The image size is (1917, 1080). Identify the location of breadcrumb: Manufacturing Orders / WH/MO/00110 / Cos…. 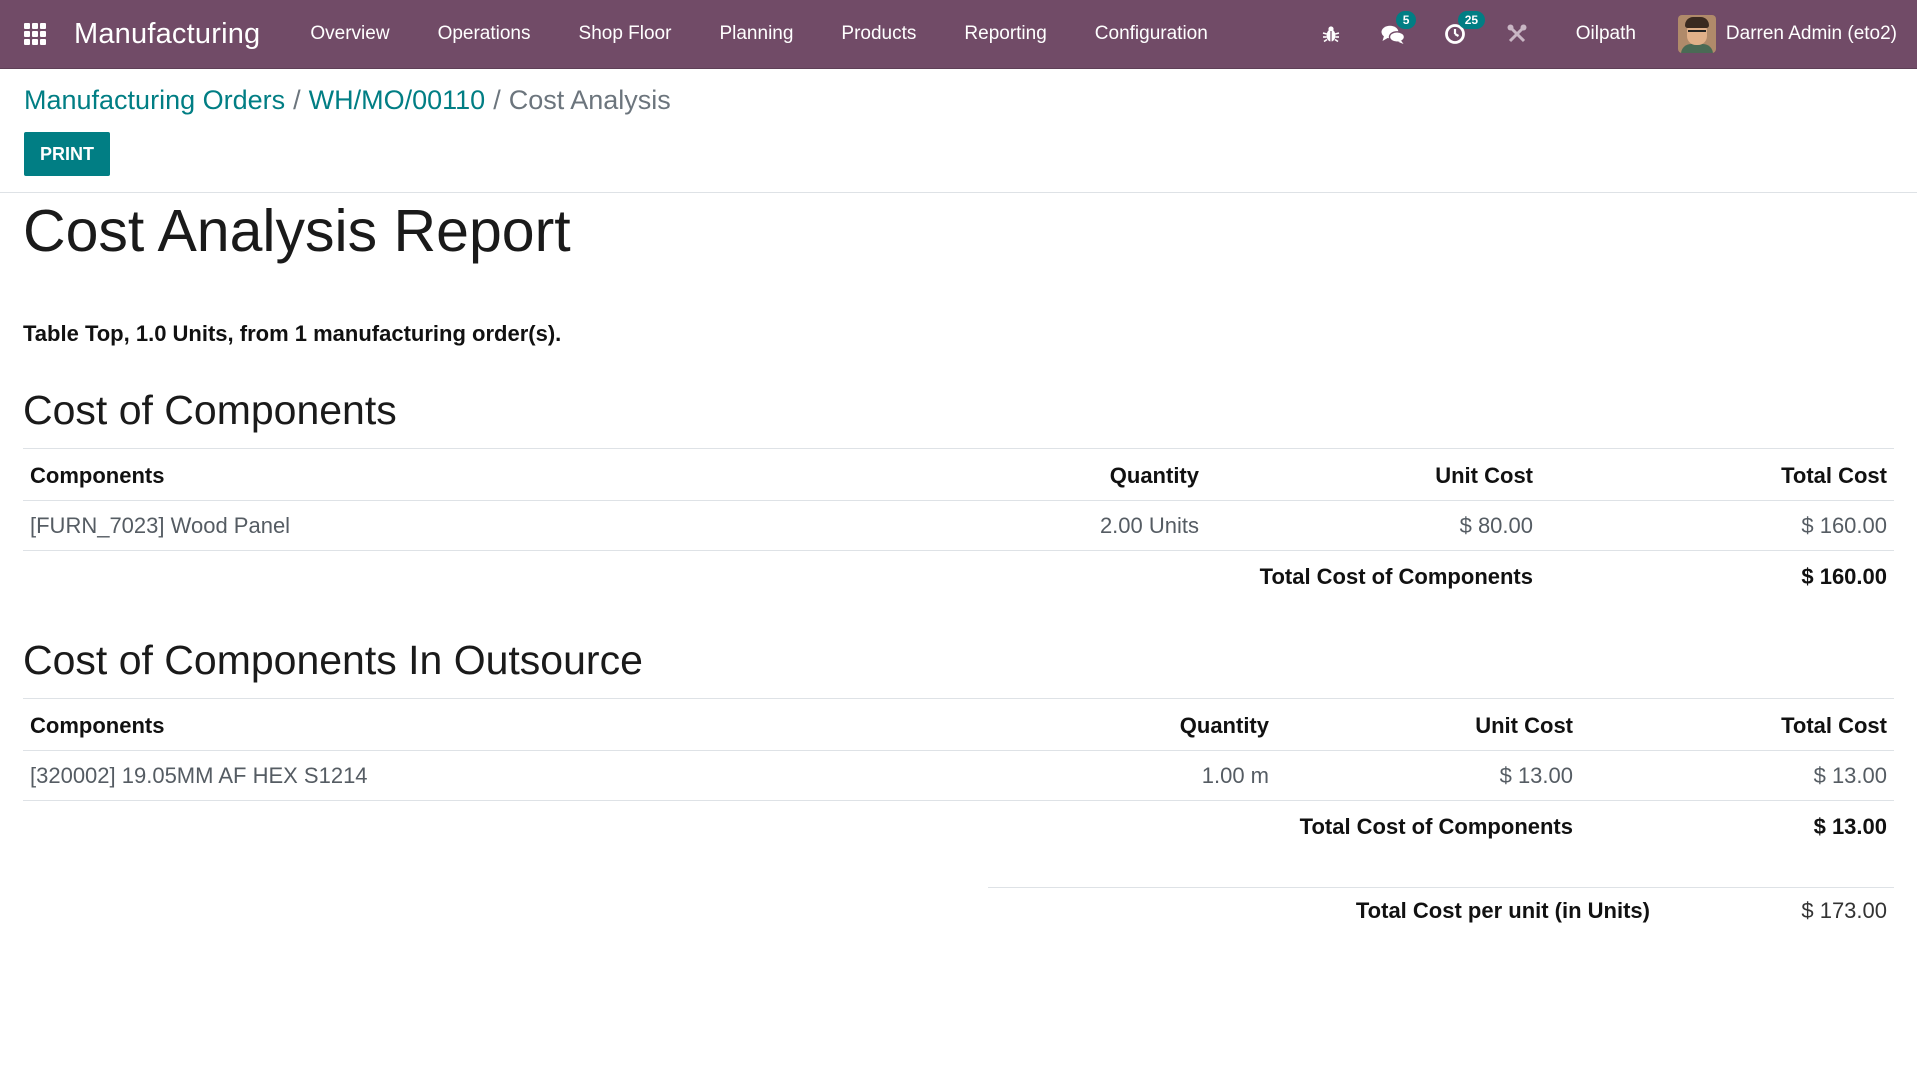
(958, 100).